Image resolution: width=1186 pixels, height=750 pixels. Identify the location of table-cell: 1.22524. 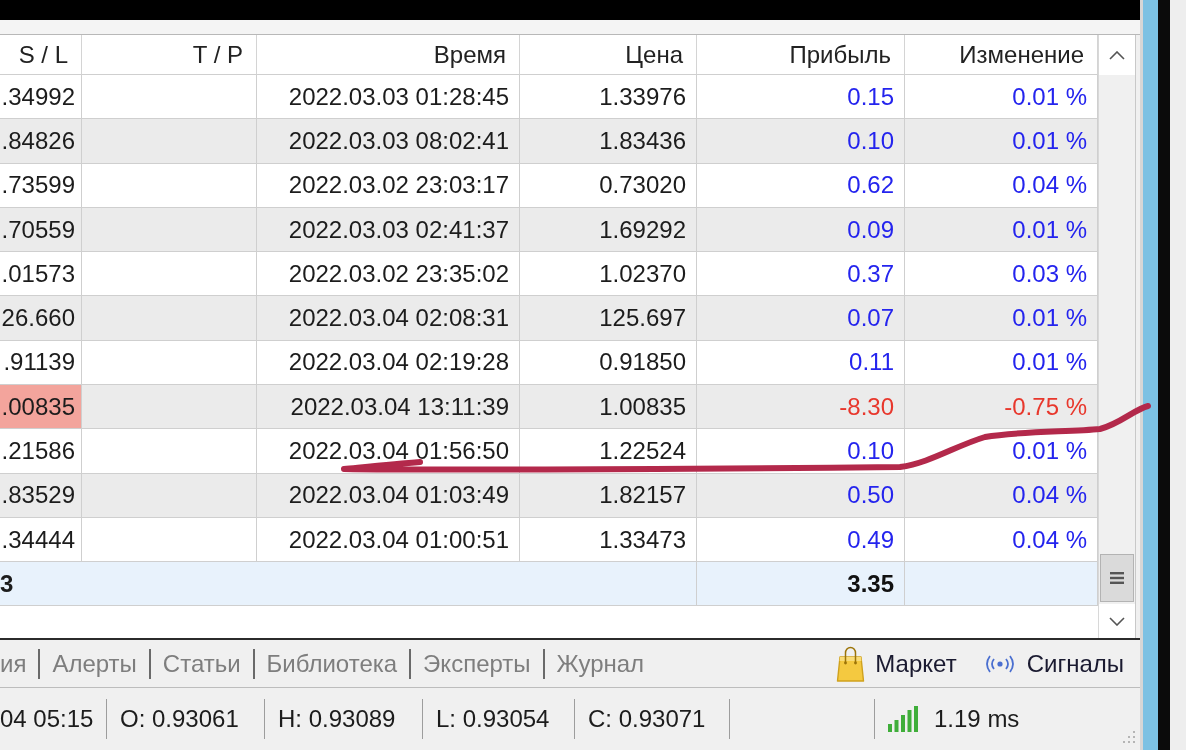
(608, 451).